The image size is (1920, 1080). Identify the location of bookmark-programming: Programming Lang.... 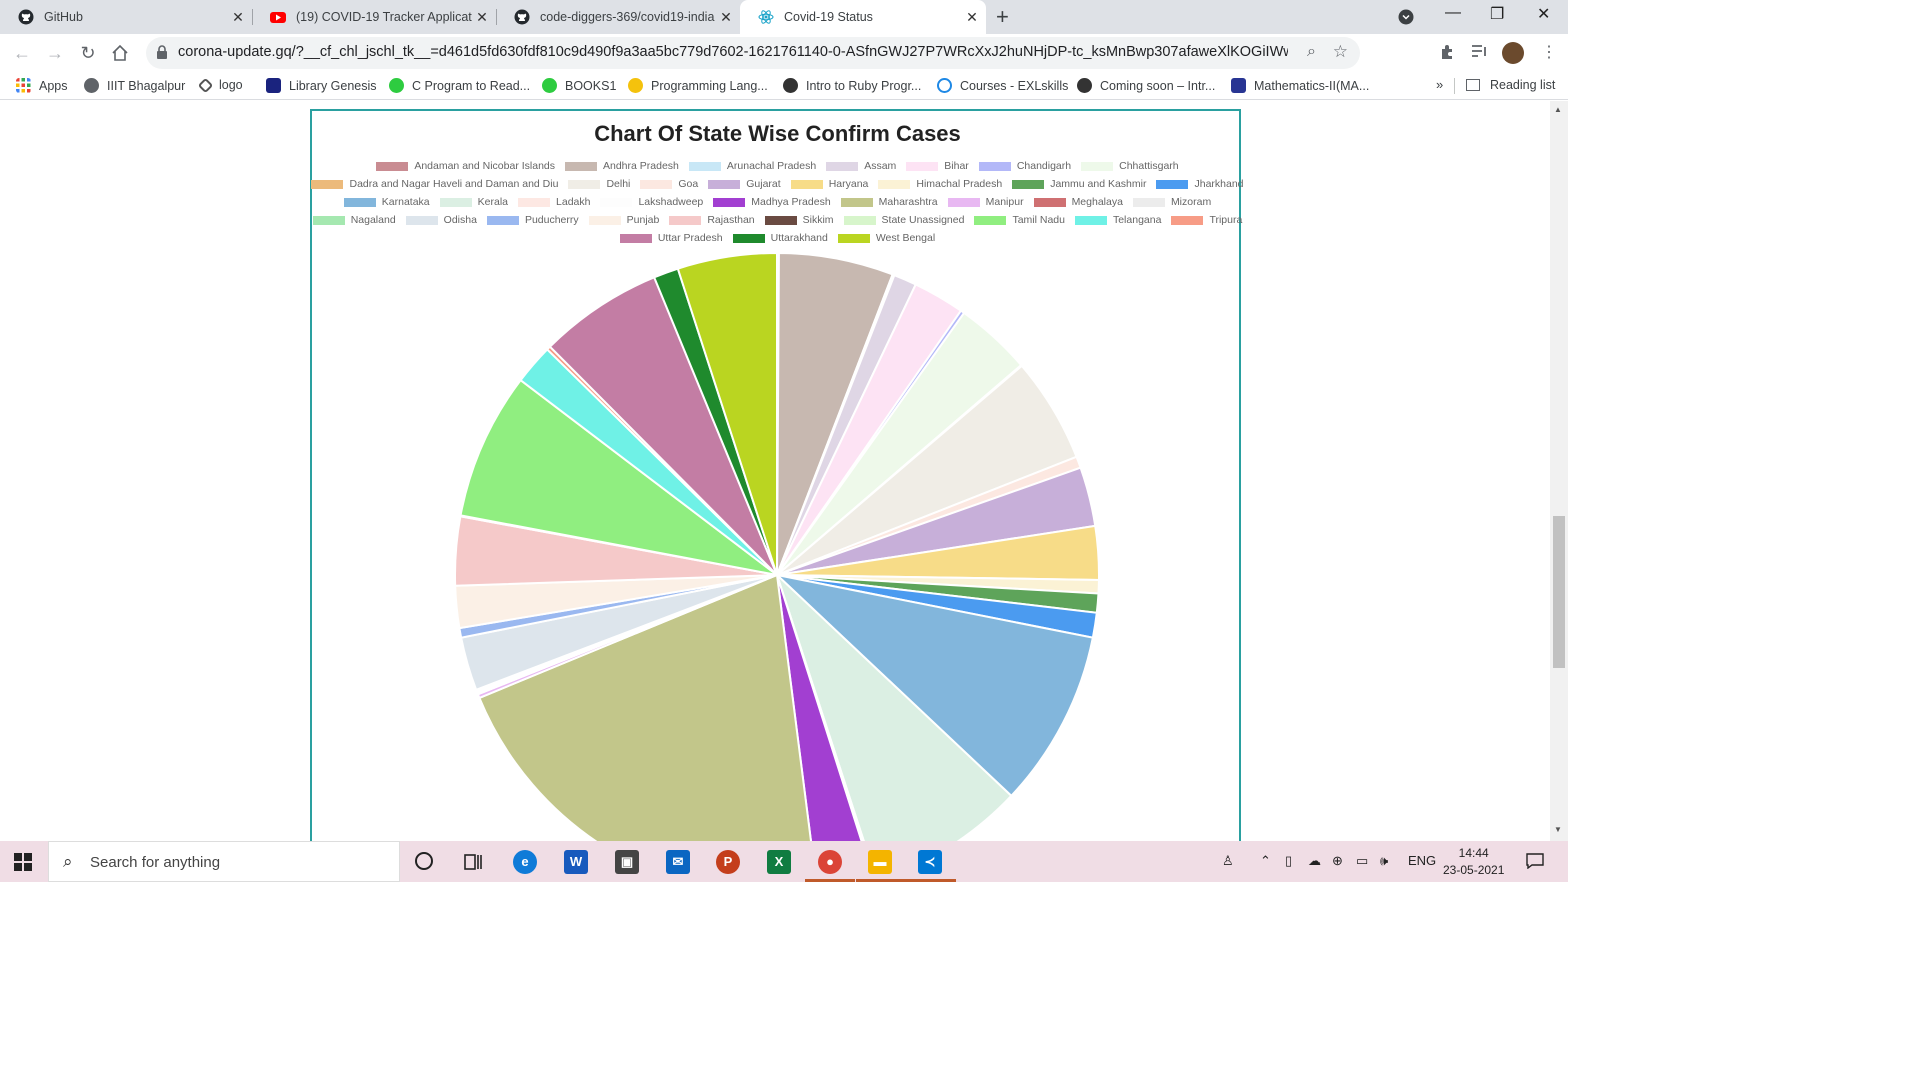
(698, 85).